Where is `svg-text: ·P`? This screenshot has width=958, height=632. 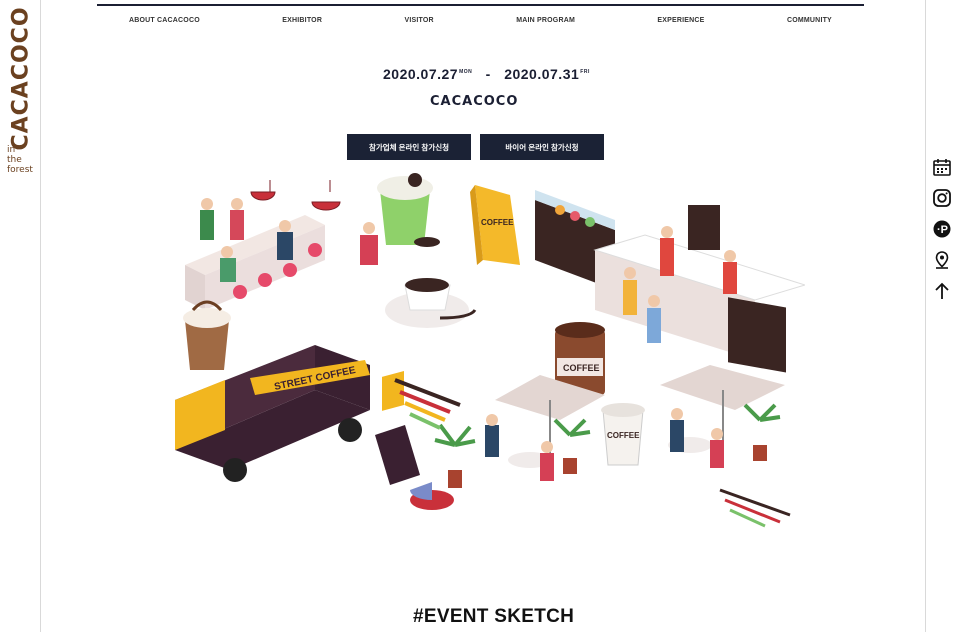
svg-text: ·P is located at coordinates (942, 230).